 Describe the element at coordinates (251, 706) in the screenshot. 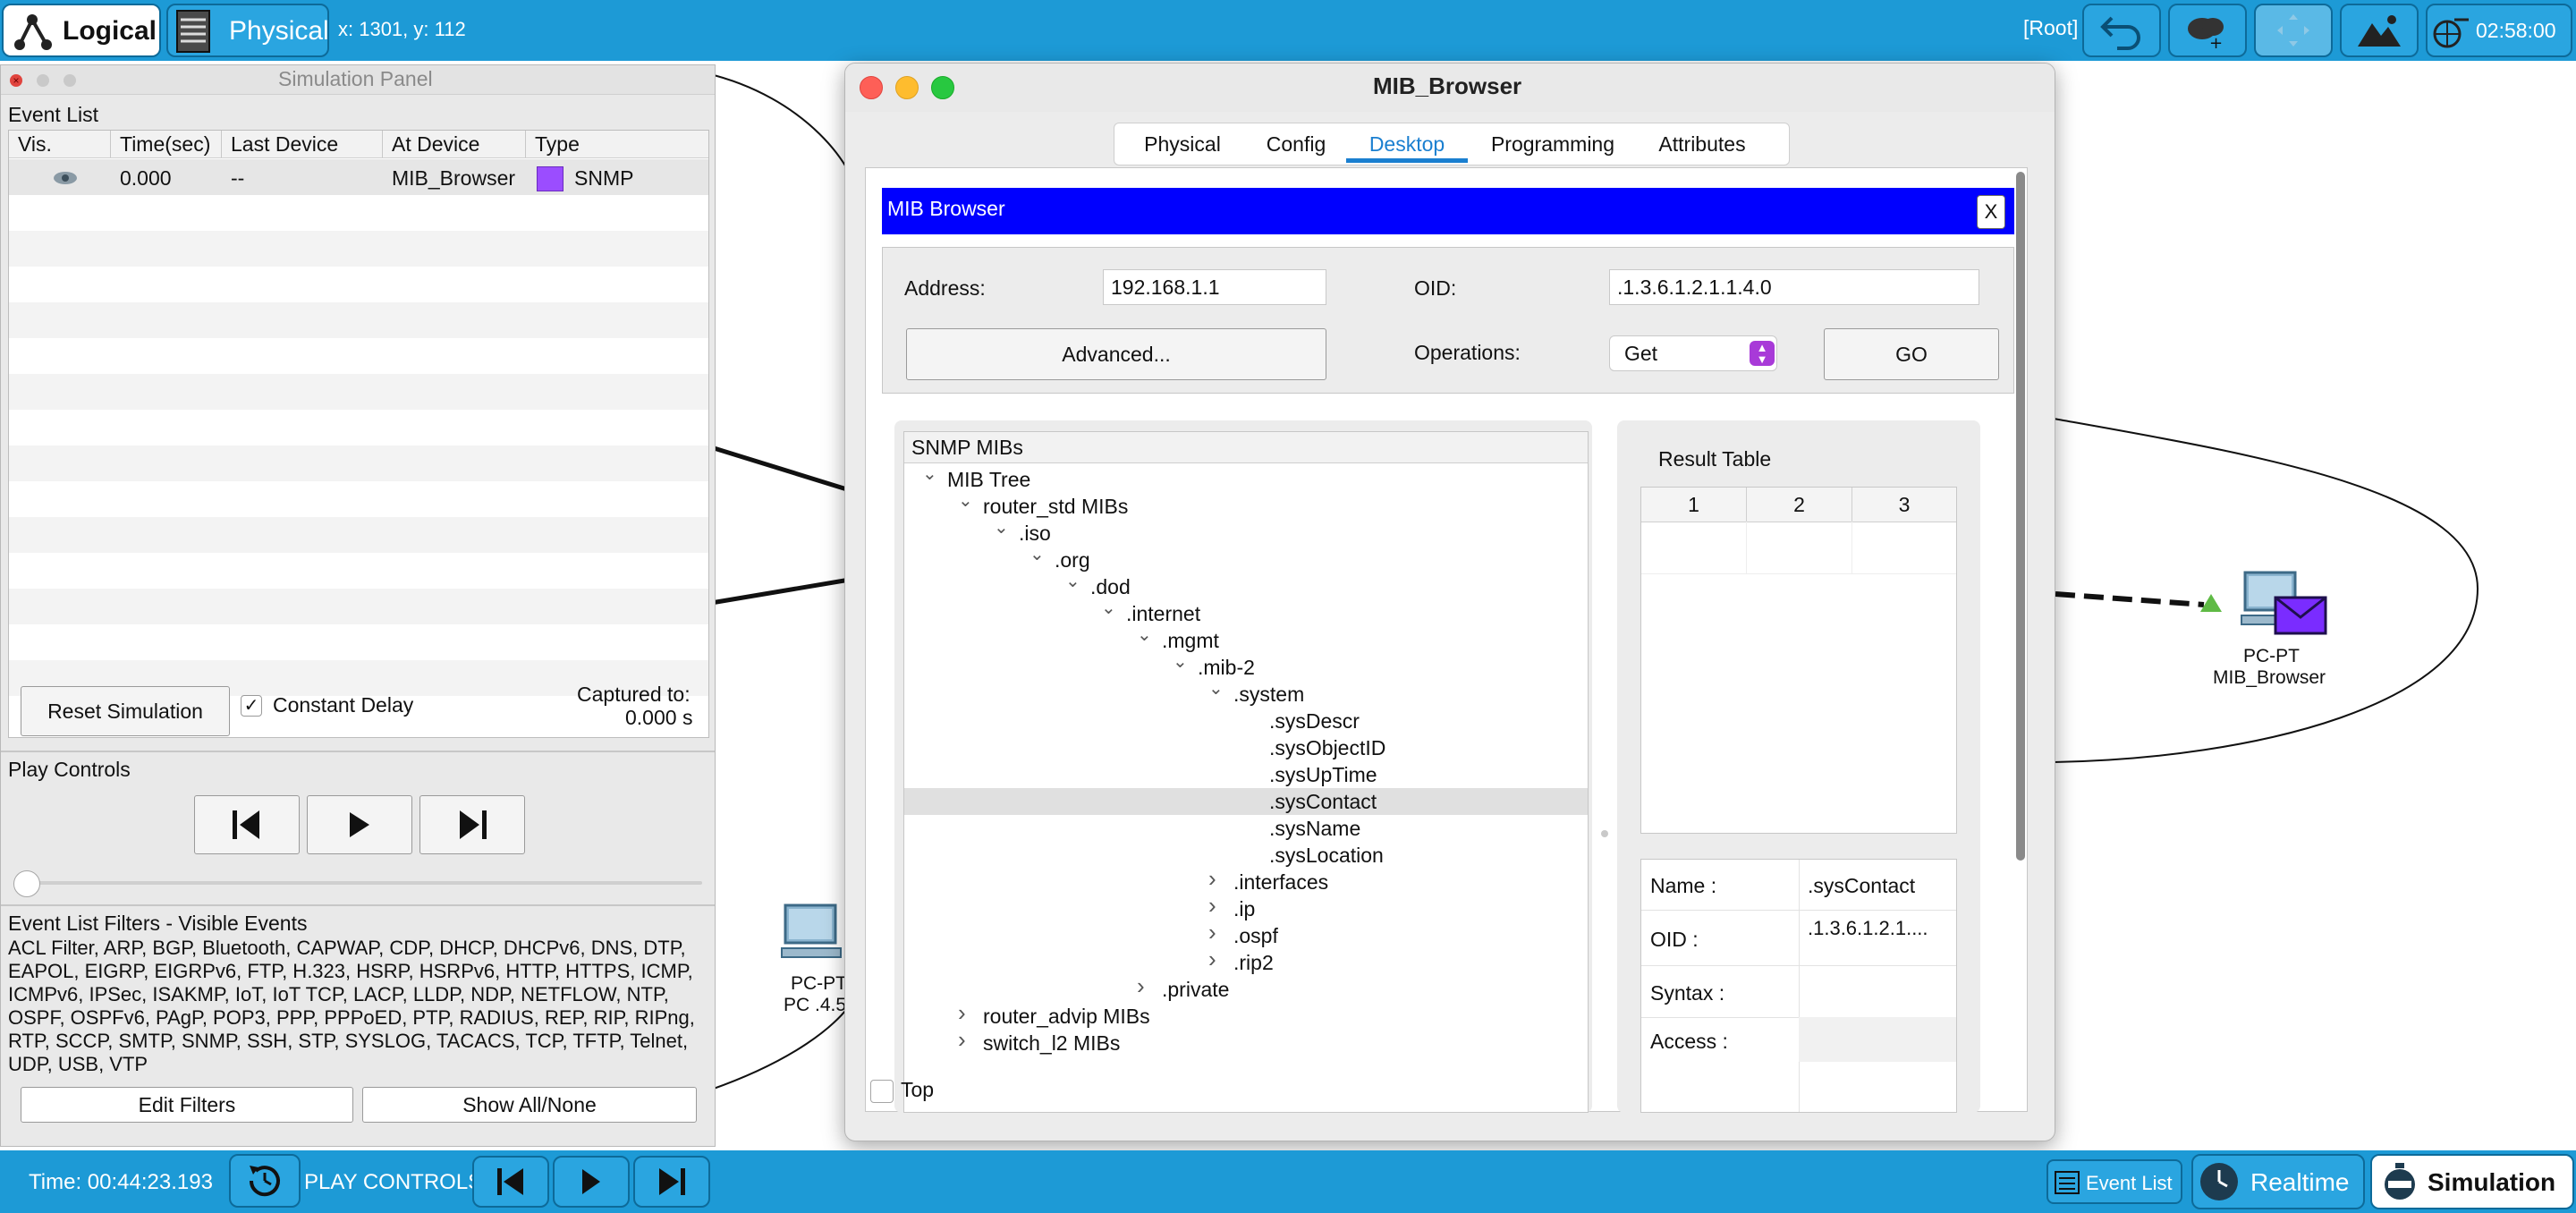

I see `constant-delay-checkbox: ✓` at that location.